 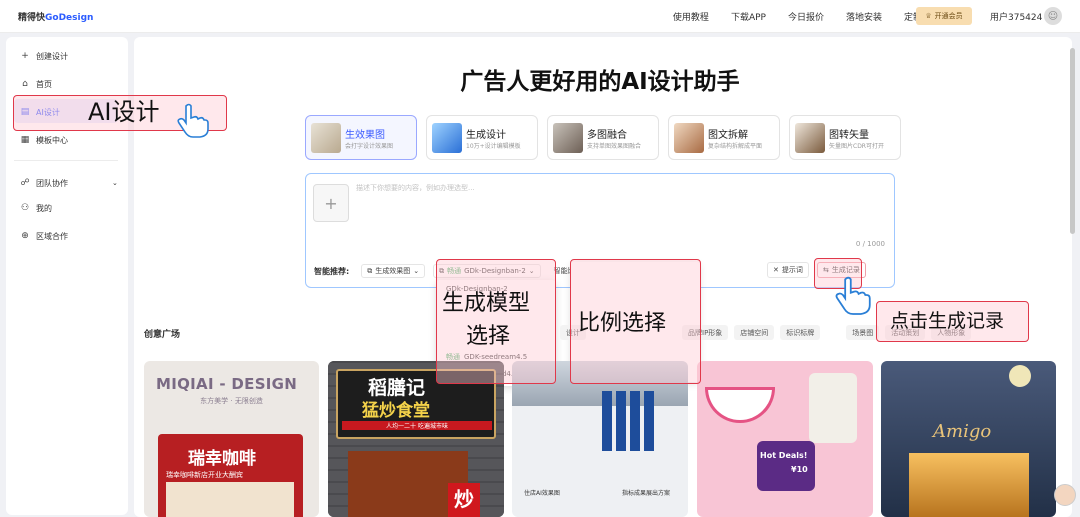 I want to click on crown-icon: ♕, so click(x=928, y=16).